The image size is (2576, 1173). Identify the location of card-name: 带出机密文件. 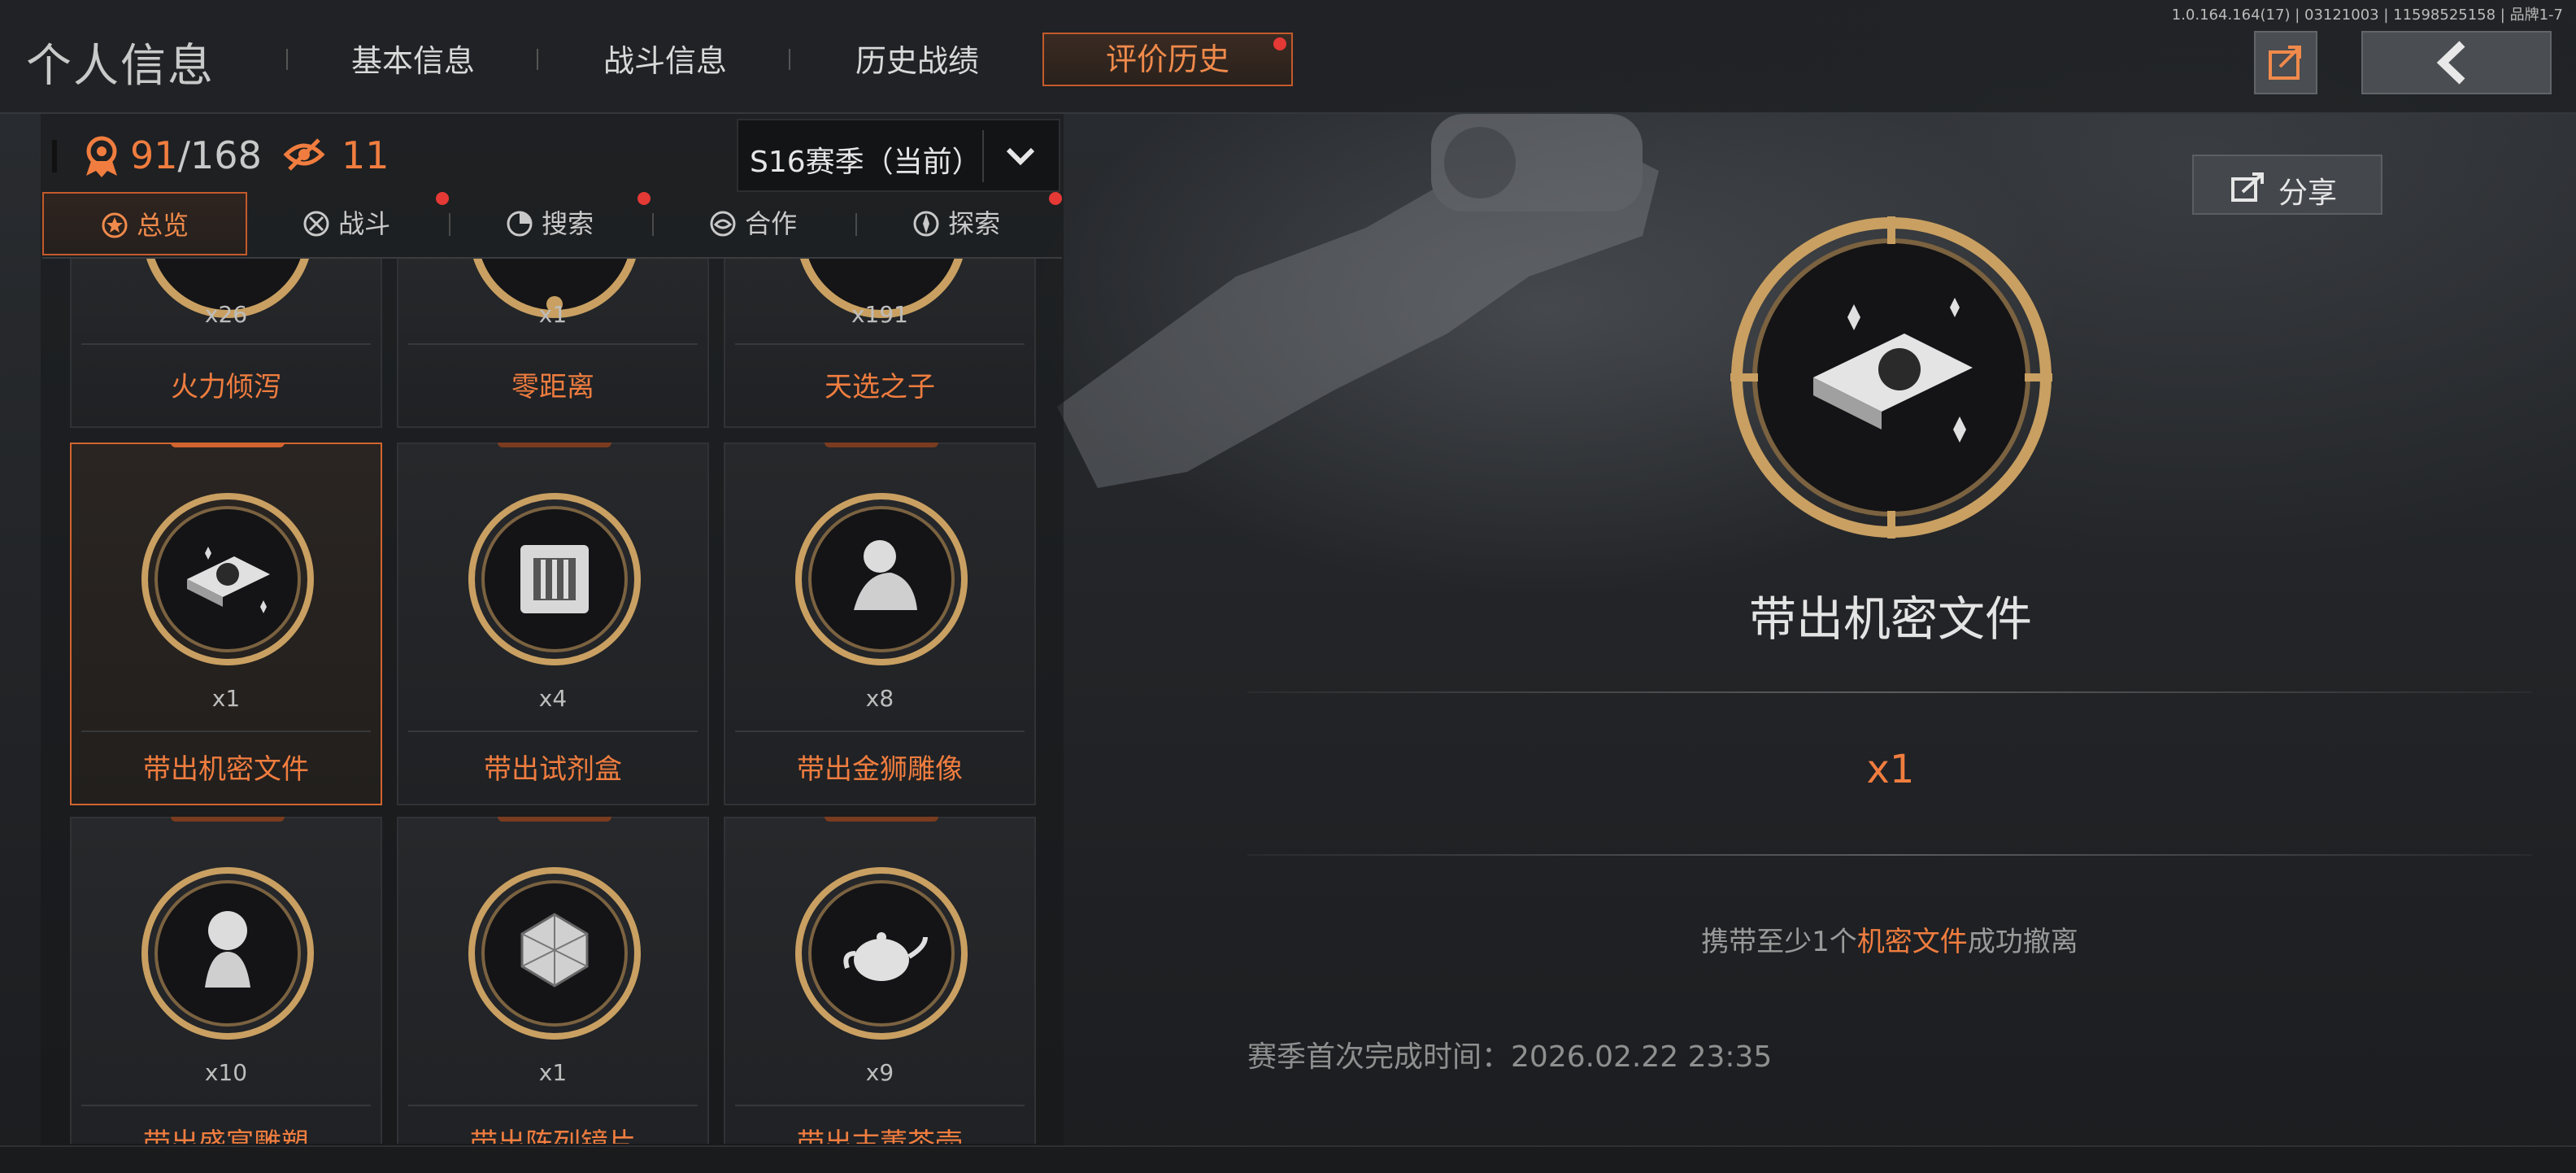
(226, 769).